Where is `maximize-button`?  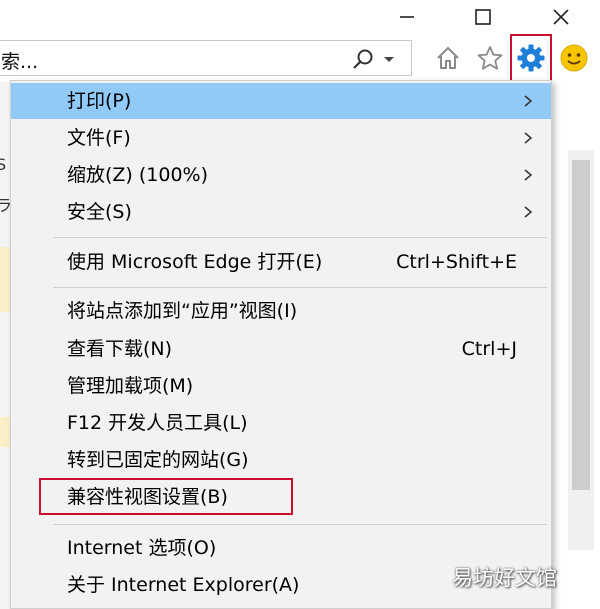 maximize-button is located at coordinates (483, 17).